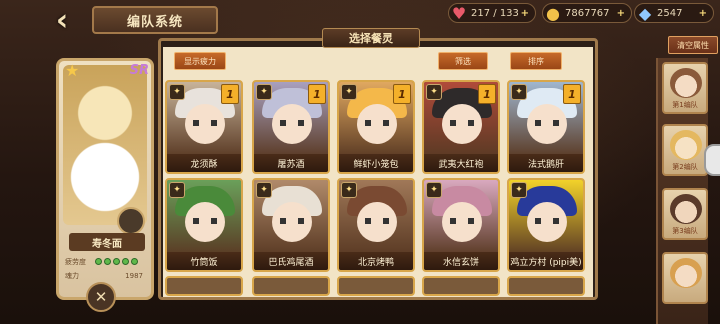 This screenshot has height=324, width=720. What do you see at coordinates (291, 163) in the screenshot?
I see `character-name: 屠苏酒` at bounding box center [291, 163].